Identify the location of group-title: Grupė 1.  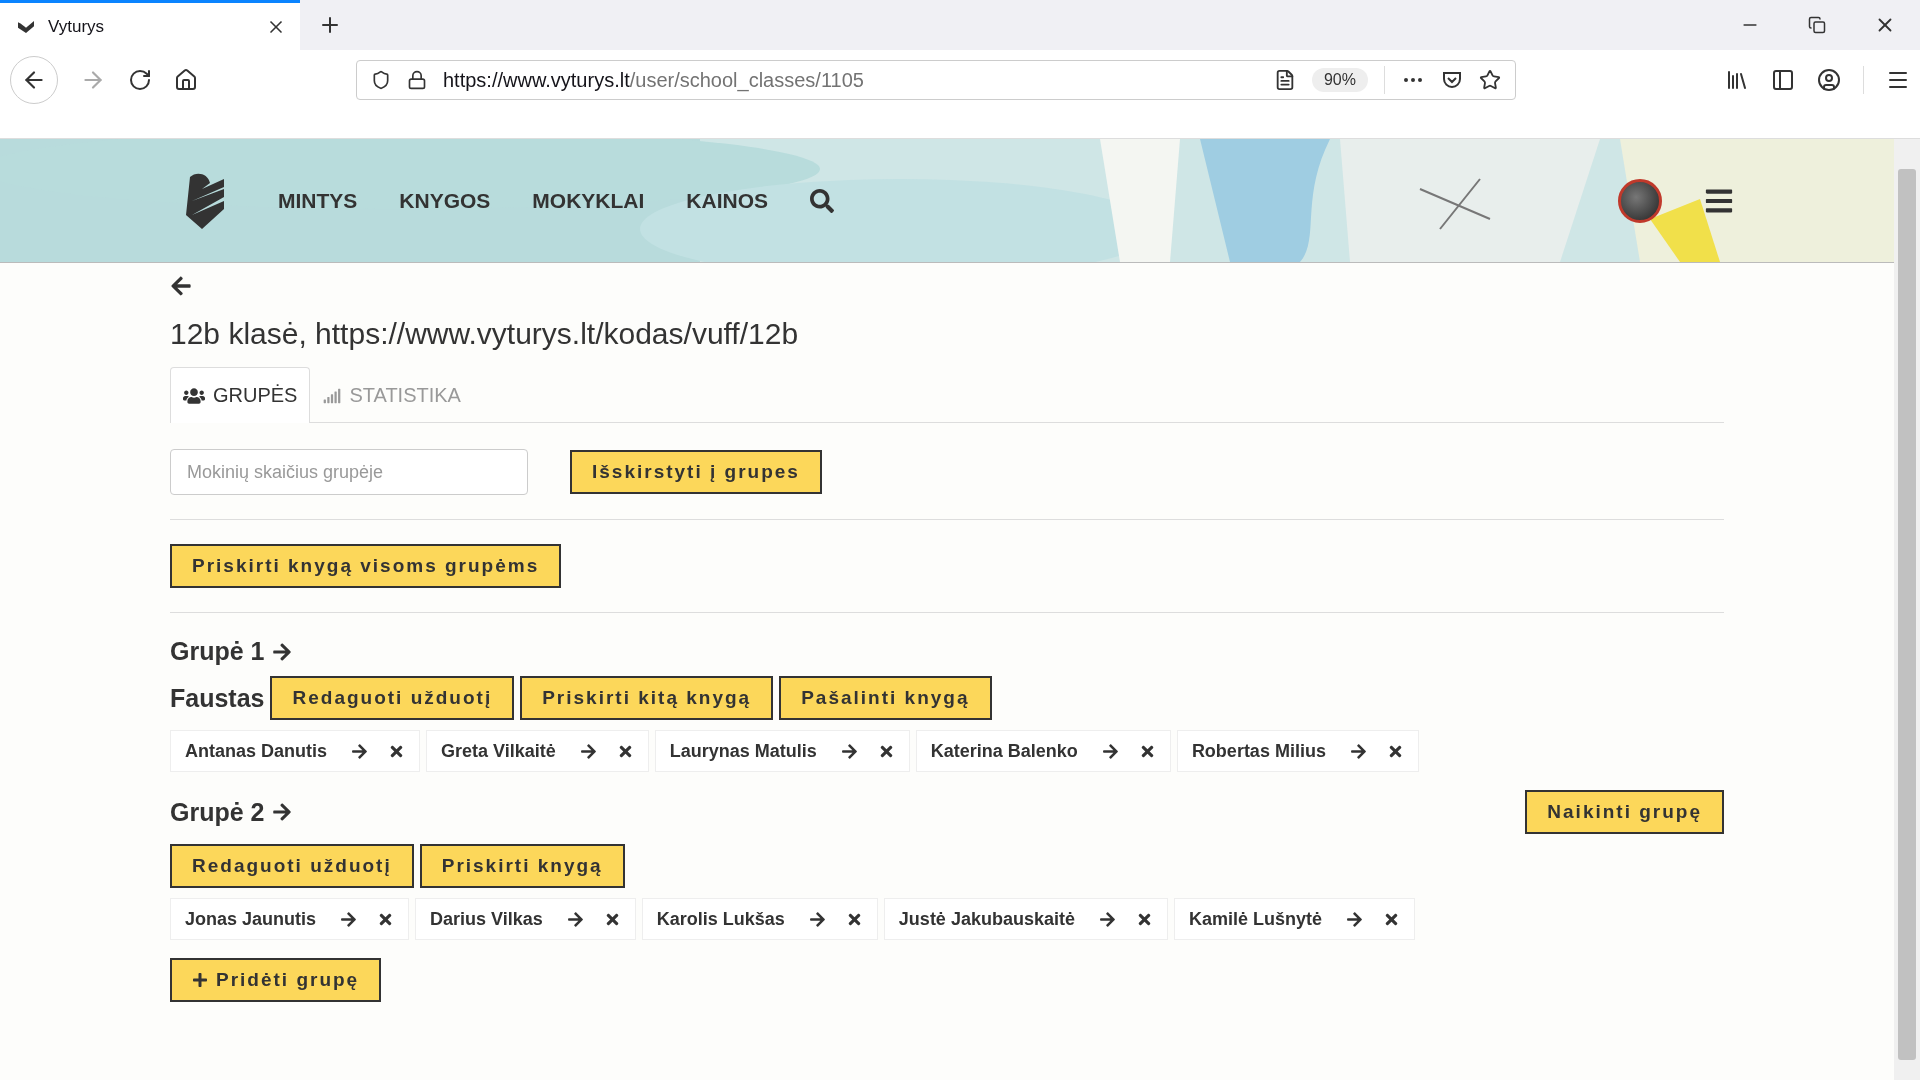
(231, 651).